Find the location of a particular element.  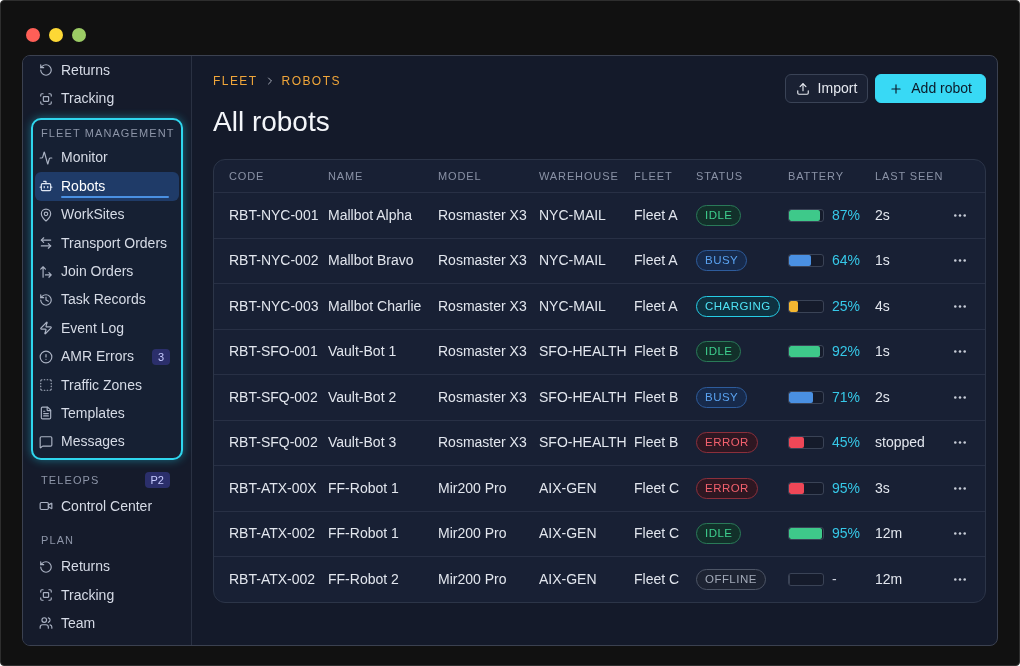

sidebar-item: Control Center is located at coordinates (107, 506).